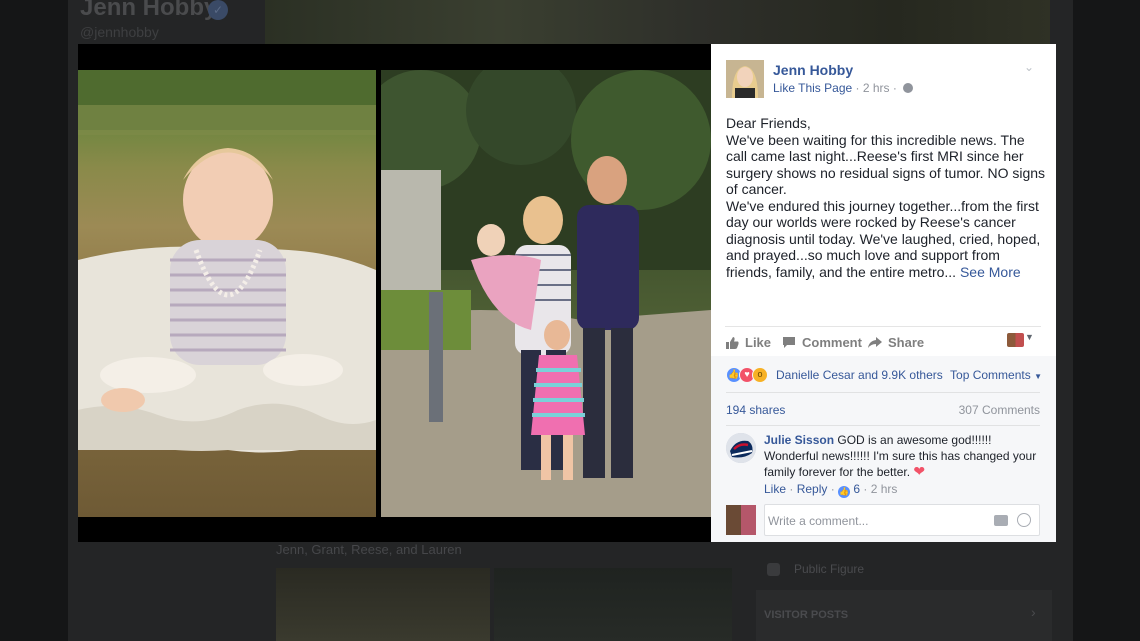 The height and width of the screenshot is (641, 1140). I want to click on verified-badge-icon: ✓, so click(218, 10).